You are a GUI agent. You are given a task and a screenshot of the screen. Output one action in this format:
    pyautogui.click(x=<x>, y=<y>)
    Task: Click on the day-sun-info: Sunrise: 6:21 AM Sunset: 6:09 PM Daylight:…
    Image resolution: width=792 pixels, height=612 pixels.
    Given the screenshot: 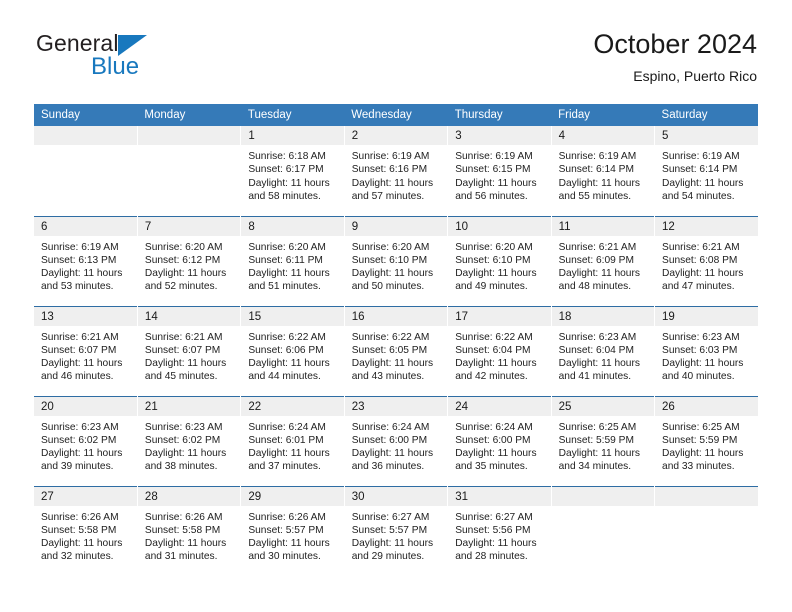 What is the action you would take?
    pyautogui.click(x=603, y=265)
    